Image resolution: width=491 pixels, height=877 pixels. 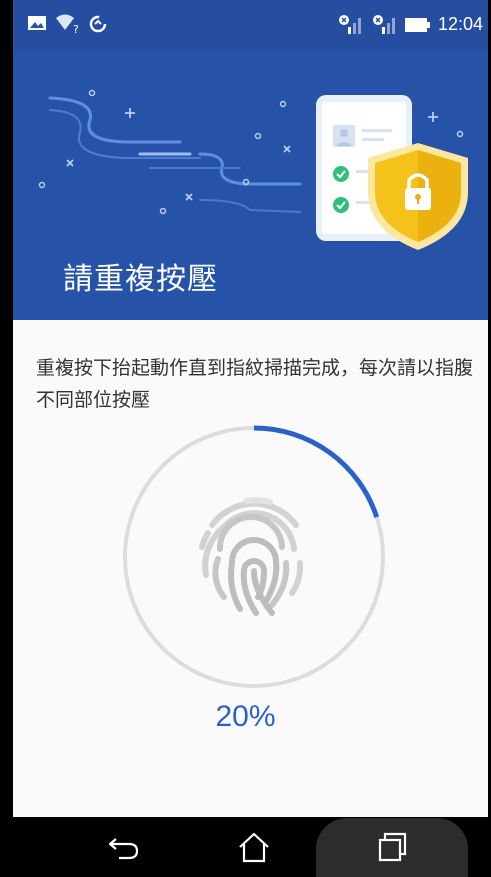 I want to click on home-icon, so click(x=254, y=847).